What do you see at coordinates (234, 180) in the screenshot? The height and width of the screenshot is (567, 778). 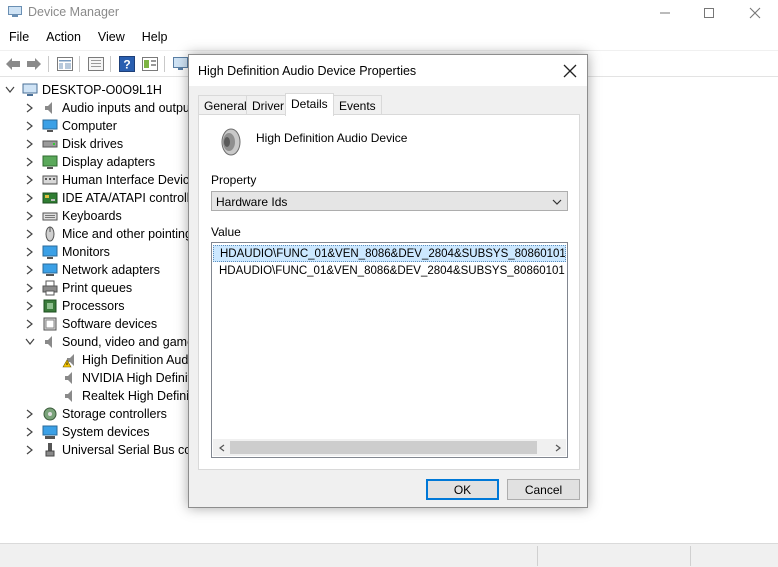 I see `property-label: Property` at bounding box center [234, 180].